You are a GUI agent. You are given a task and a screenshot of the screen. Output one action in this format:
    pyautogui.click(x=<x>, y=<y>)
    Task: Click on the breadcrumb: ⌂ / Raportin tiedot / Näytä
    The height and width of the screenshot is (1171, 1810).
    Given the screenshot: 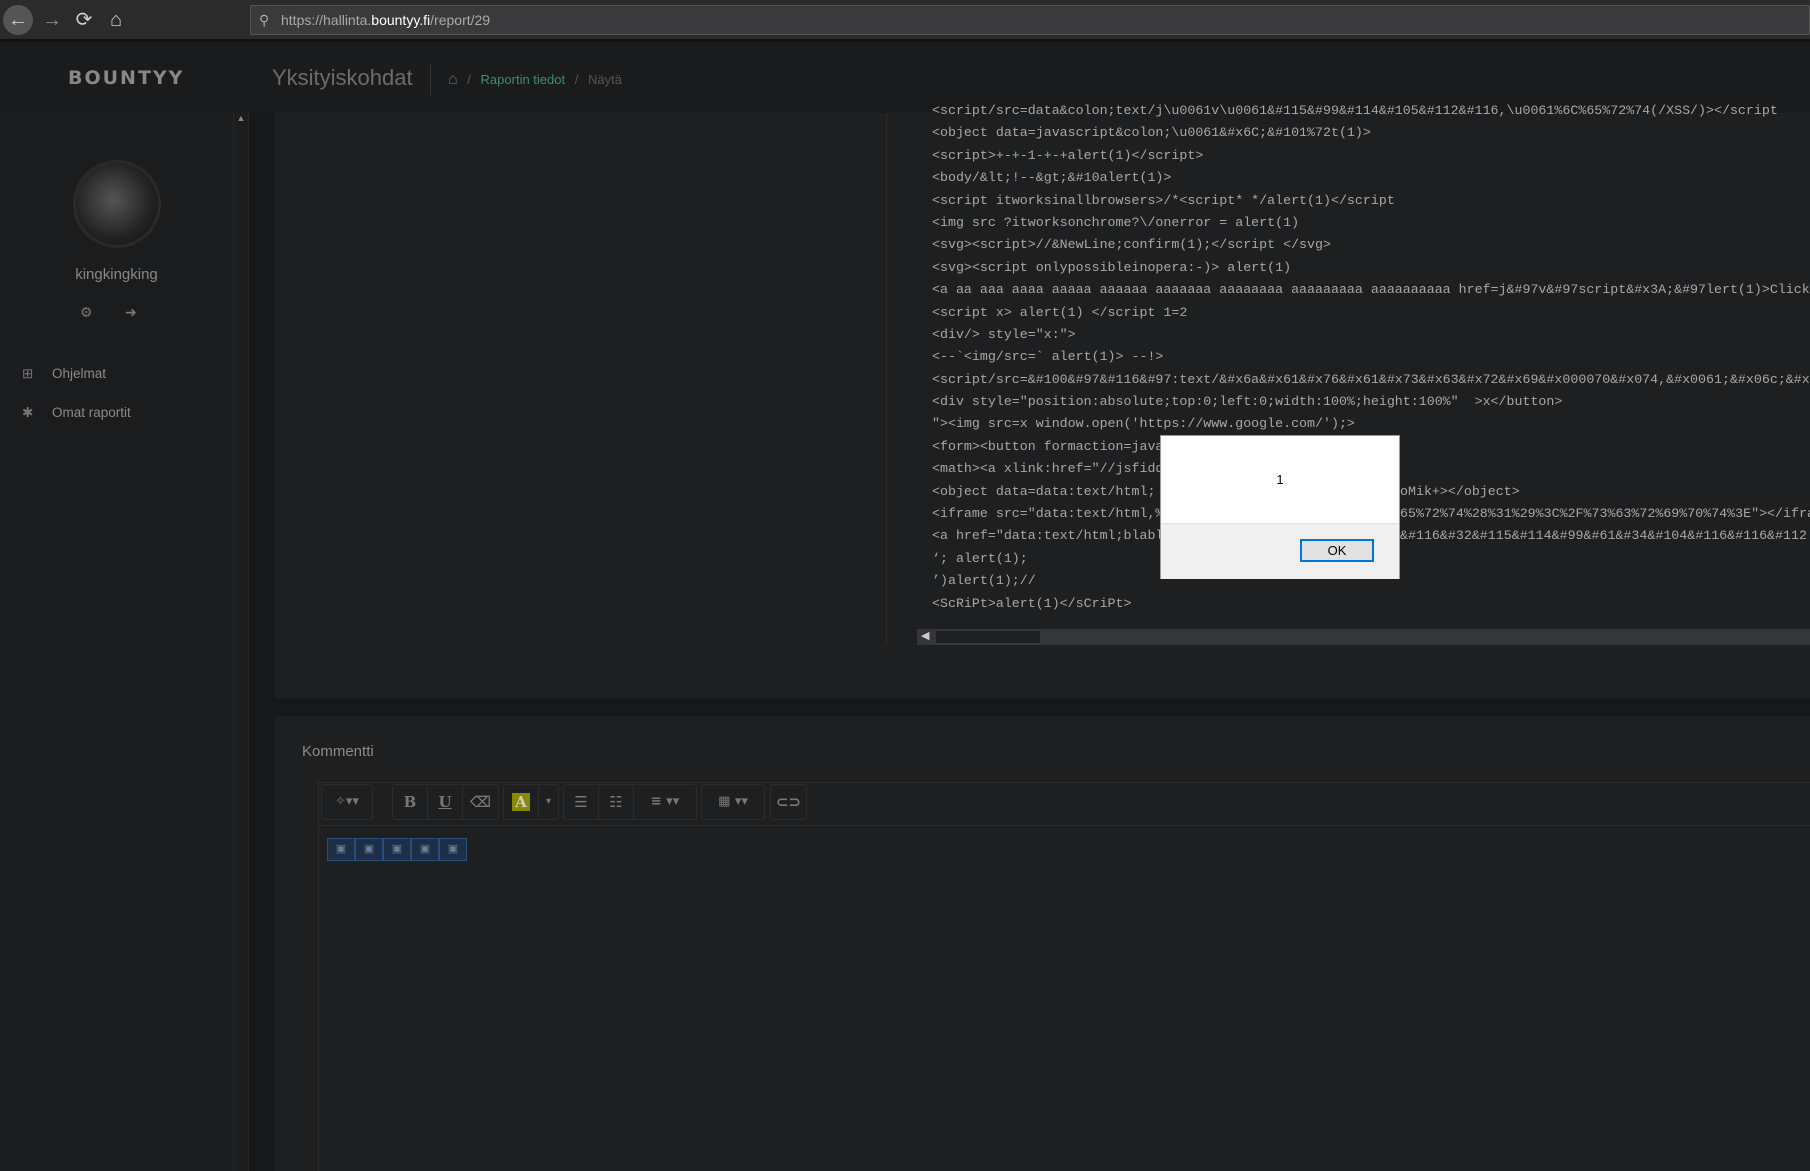 What is the action you would take?
    pyautogui.click(x=535, y=80)
    